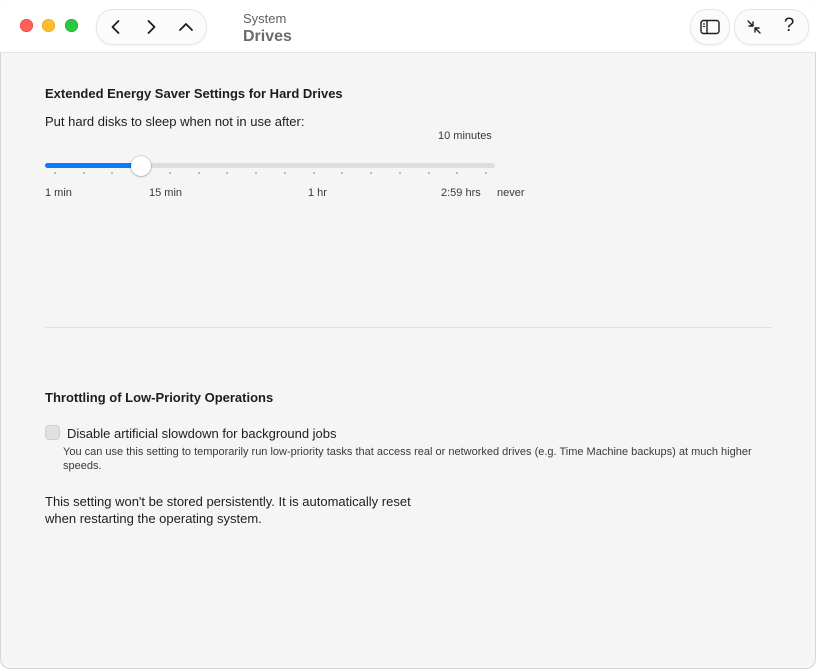  What do you see at coordinates (771, 27) in the screenshot?
I see `right-toolbar-group: ?` at bounding box center [771, 27].